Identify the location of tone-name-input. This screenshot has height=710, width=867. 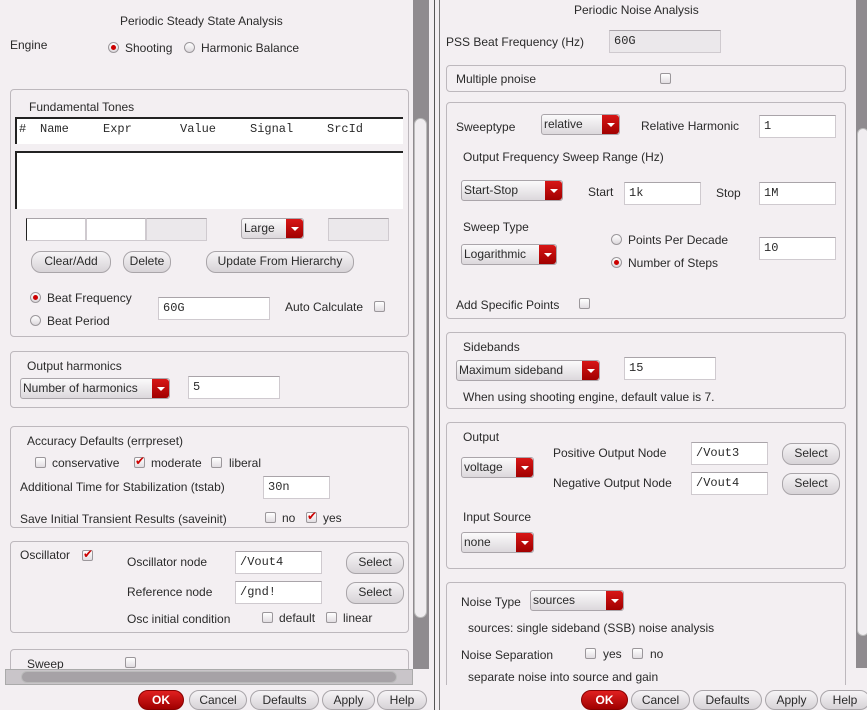
(56, 229).